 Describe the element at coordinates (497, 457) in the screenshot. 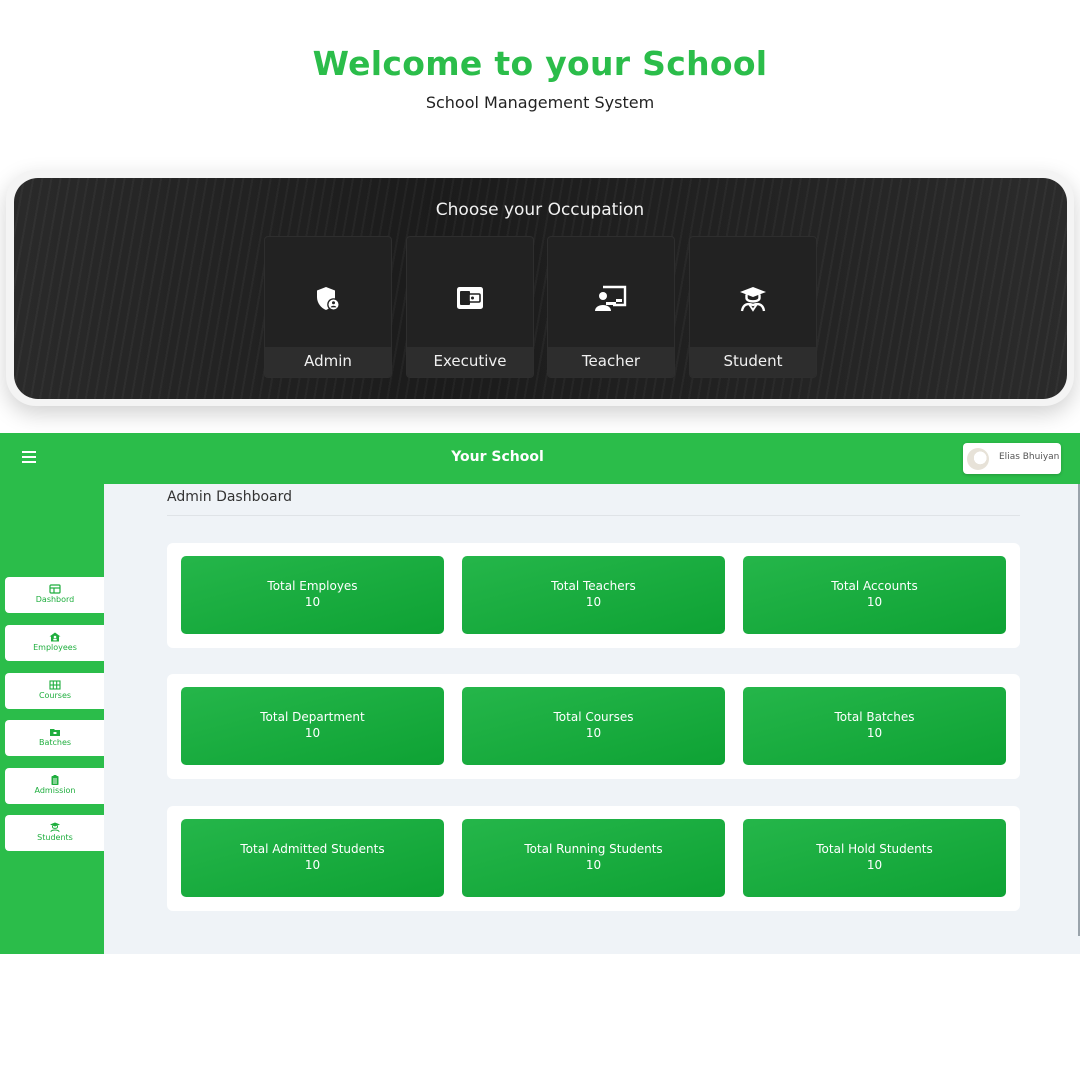

I see `app-title: Your School` at that location.